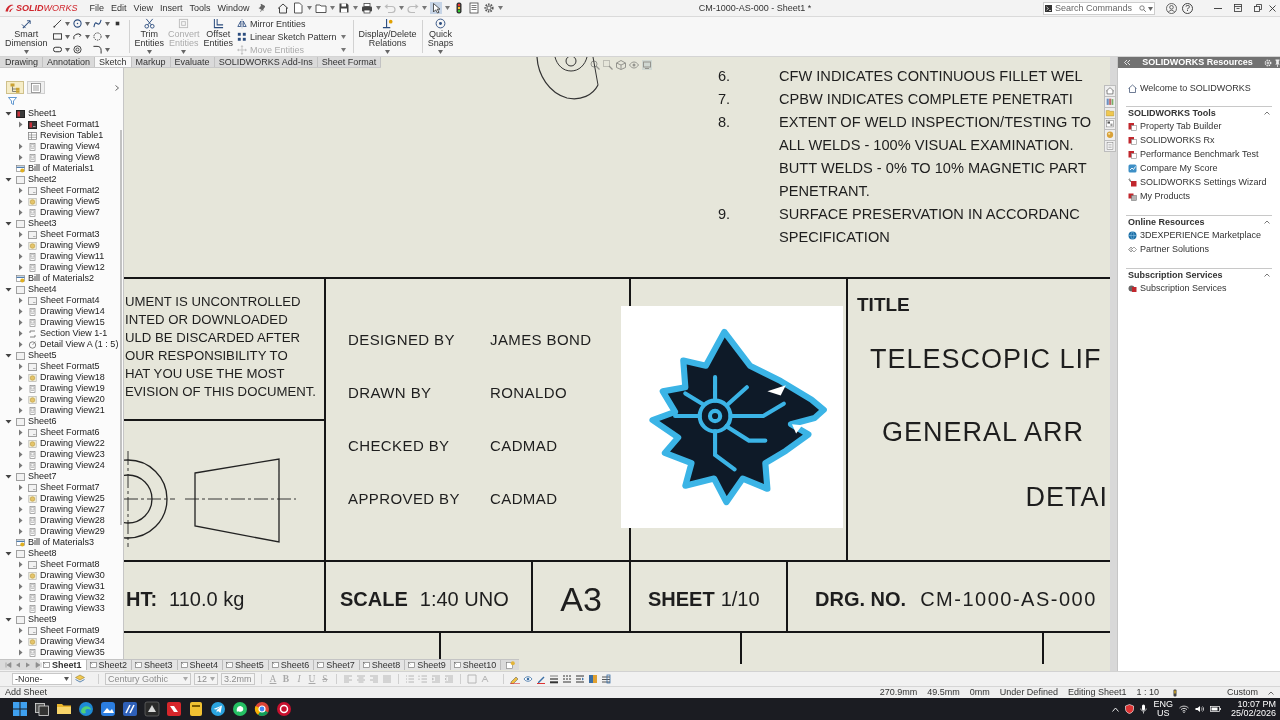  Describe the element at coordinates (42, 619) in the screenshot. I see `tree-item: Sheet9` at that location.